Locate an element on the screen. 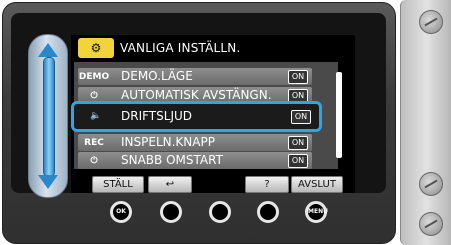 This screenshot has height=245, width=451. menu-item-demo: DEMO DEMO.LÄGE ON is located at coordinates (195, 76).